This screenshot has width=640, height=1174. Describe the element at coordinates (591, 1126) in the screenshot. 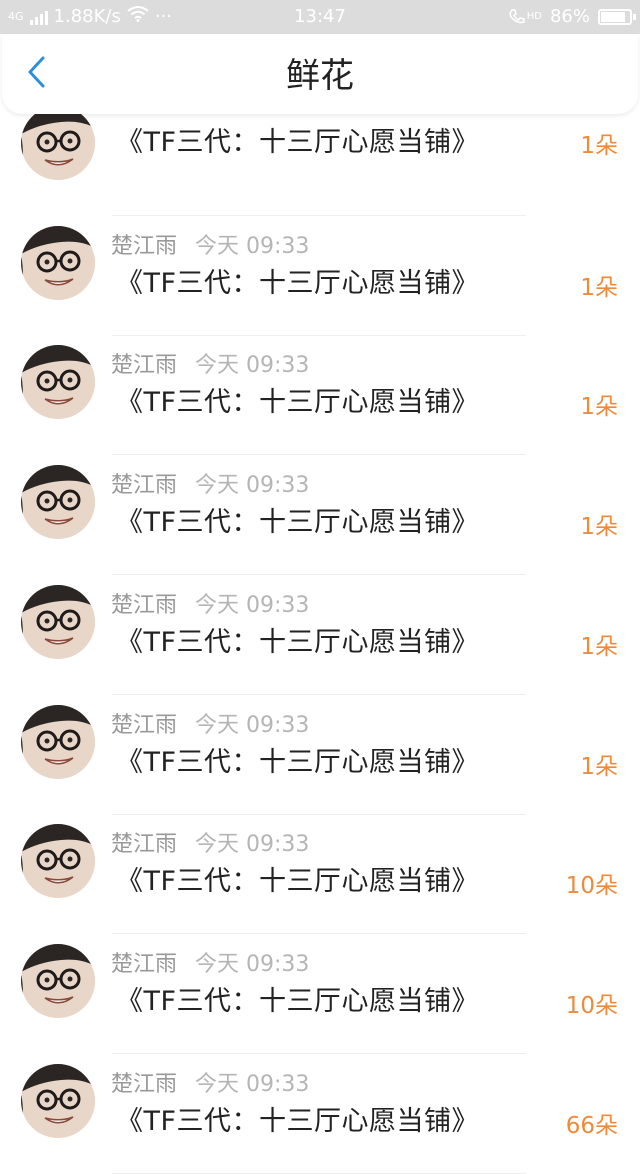

I see `flower-count: 66朵` at that location.